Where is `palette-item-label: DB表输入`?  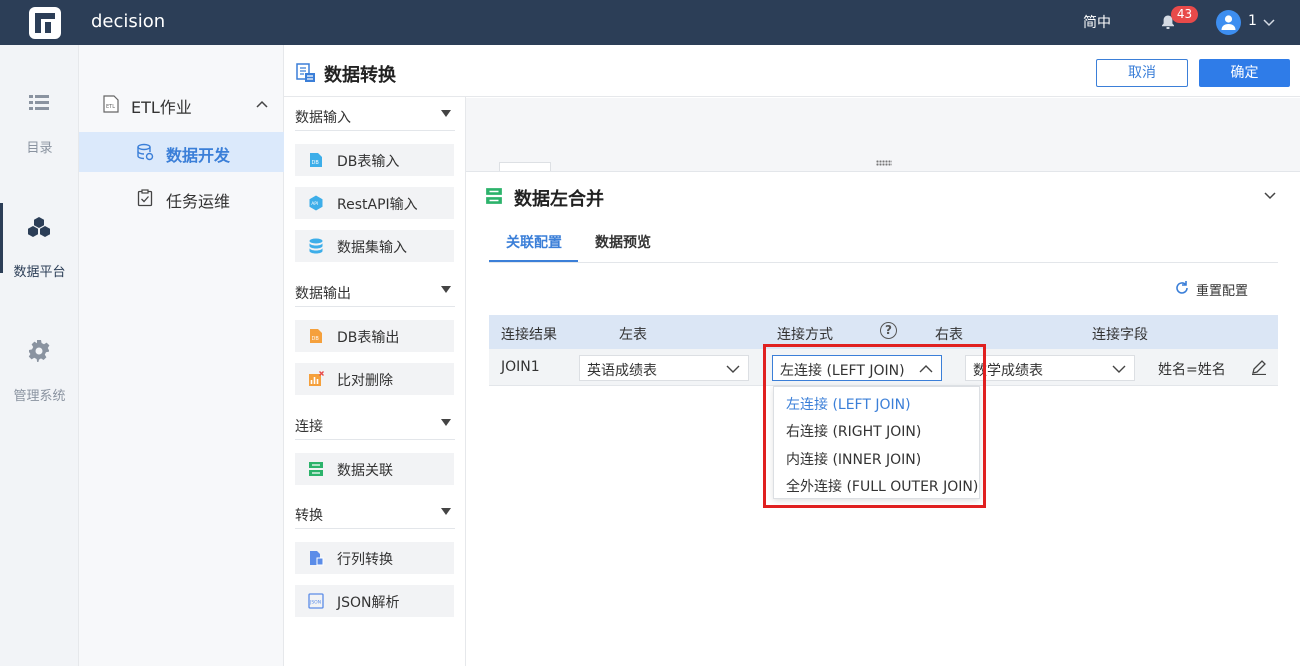 palette-item-label: DB表输入 is located at coordinates (368, 162).